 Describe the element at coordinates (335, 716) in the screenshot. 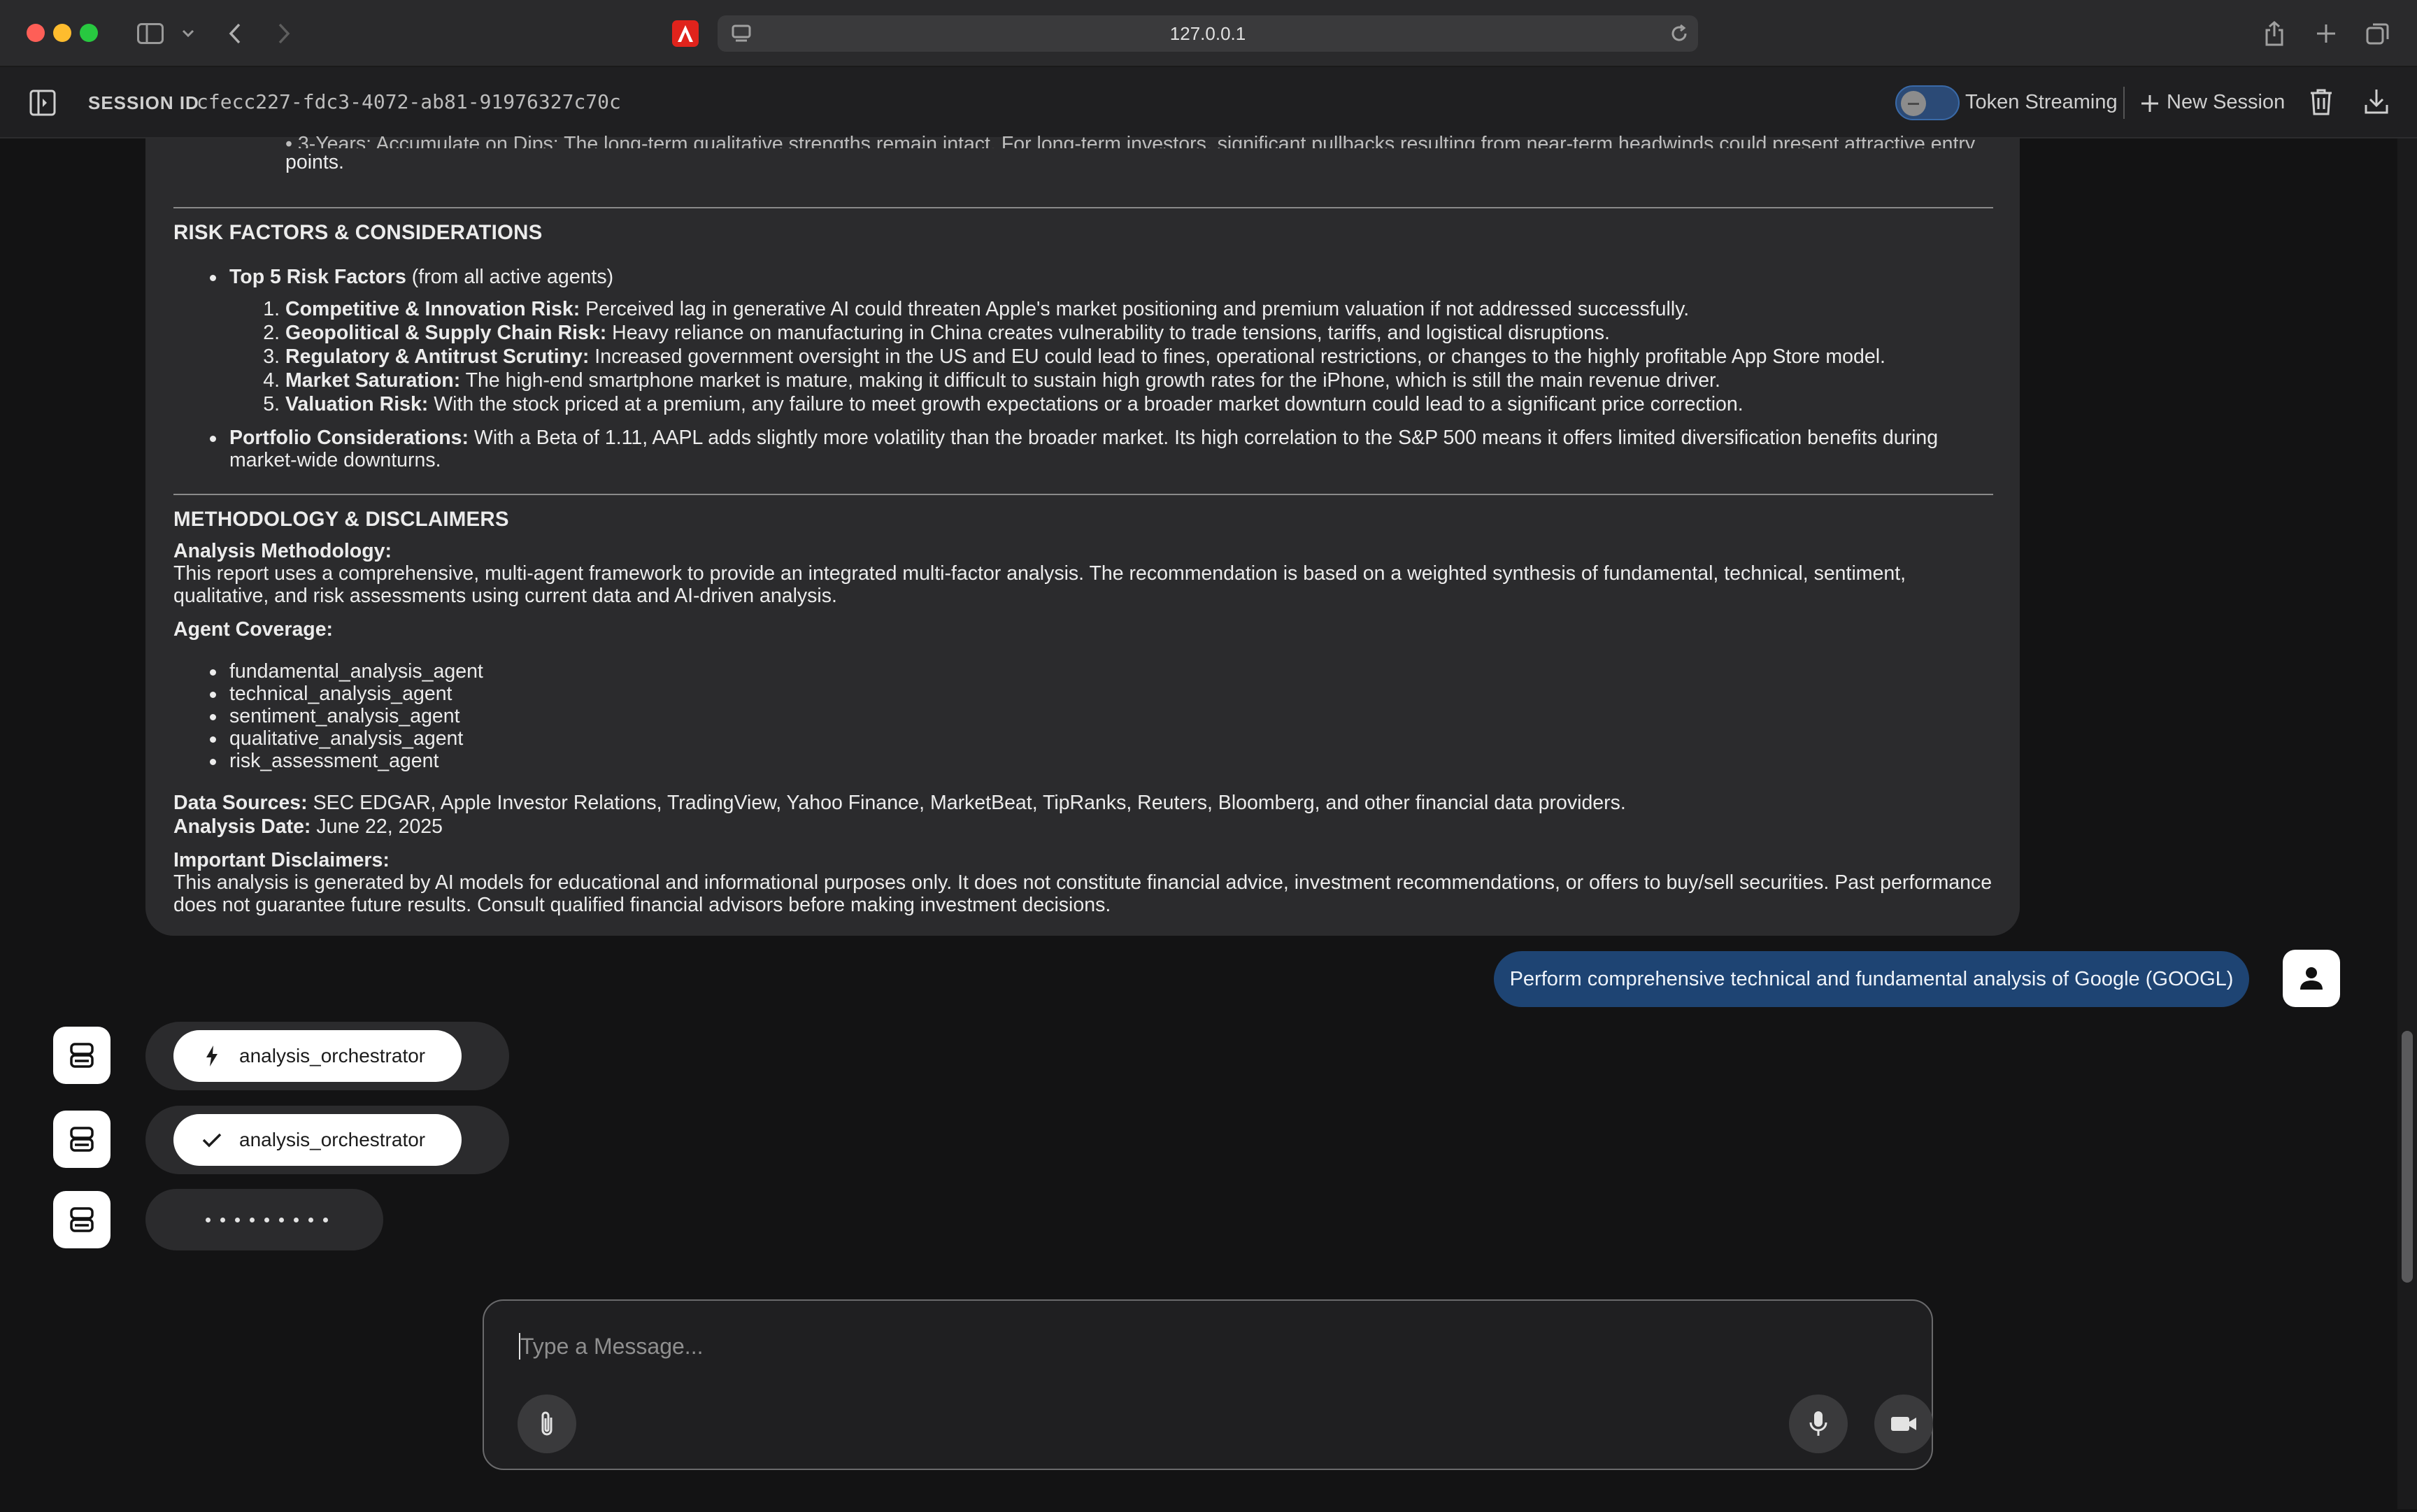

I see `agent-list-item: sentiment_analysis_agent` at that location.